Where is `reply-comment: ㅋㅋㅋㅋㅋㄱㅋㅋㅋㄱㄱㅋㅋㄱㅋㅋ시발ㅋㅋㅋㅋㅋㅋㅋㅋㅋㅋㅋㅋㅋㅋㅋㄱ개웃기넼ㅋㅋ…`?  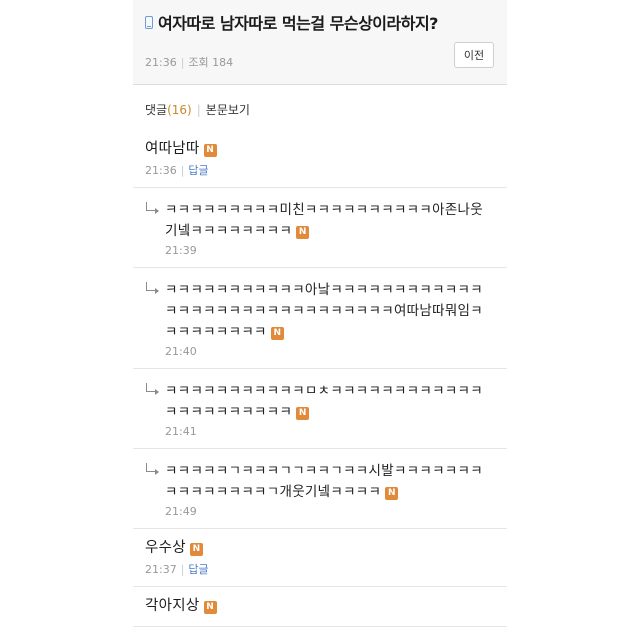
reply-comment: ㅋㅋㅋㅋㅋㄱㅋㅋㅋㄱㄱㅋㅋㄱㅋㅋ시발ㅋㅋㅋㅋㅋㅋㅋㅋㅋㅋㅋㅋㅋㅋㅋㄱ개웃기넼ㅋㅋ… is located at coordinates (320, 489).